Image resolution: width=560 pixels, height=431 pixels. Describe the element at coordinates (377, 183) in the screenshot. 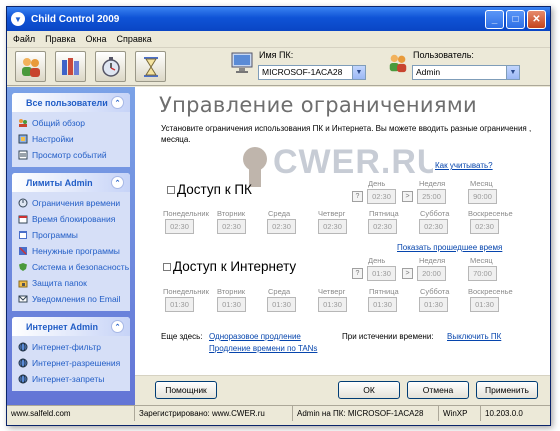

I see `pc-day-label: День` at that location.